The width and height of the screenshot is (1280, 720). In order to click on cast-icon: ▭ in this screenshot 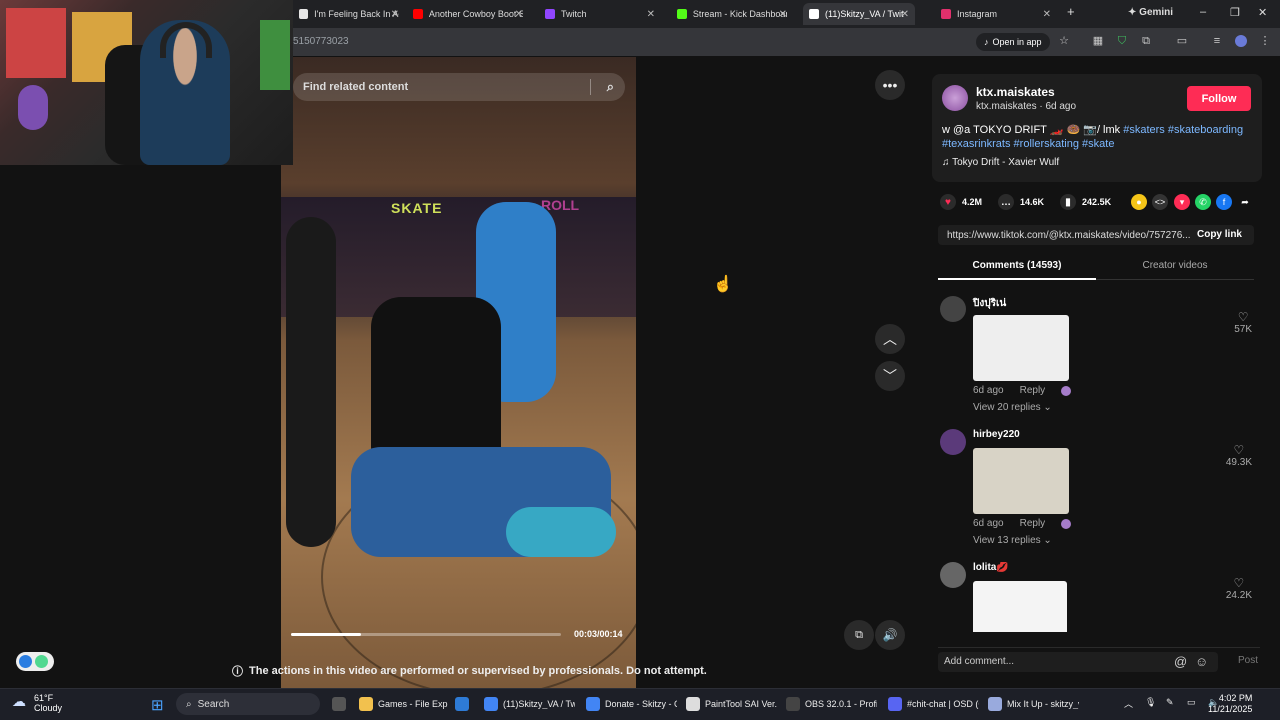, I will do `click(1182, 41)`.